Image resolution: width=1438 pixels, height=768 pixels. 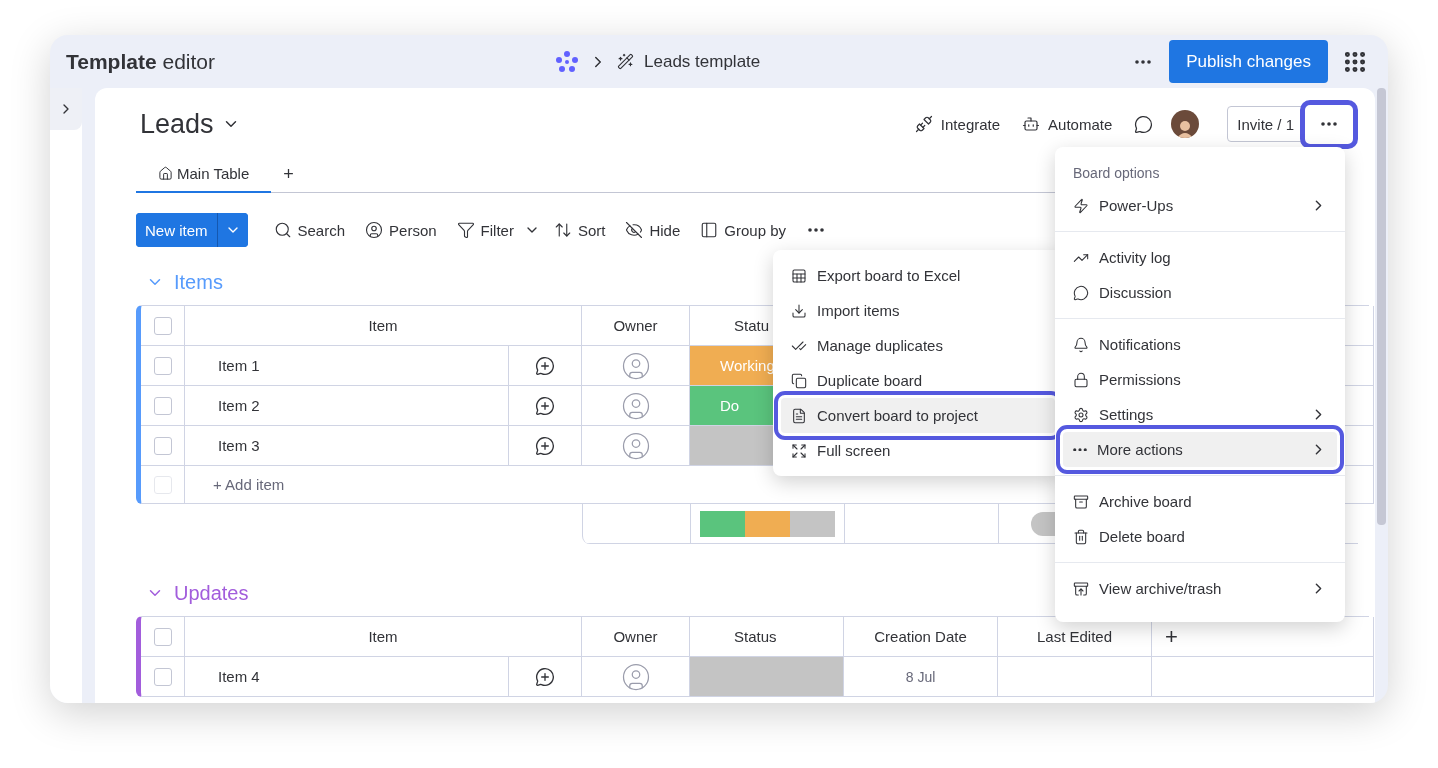 I want to click on settings-icon, so click(x=1081, y=414).